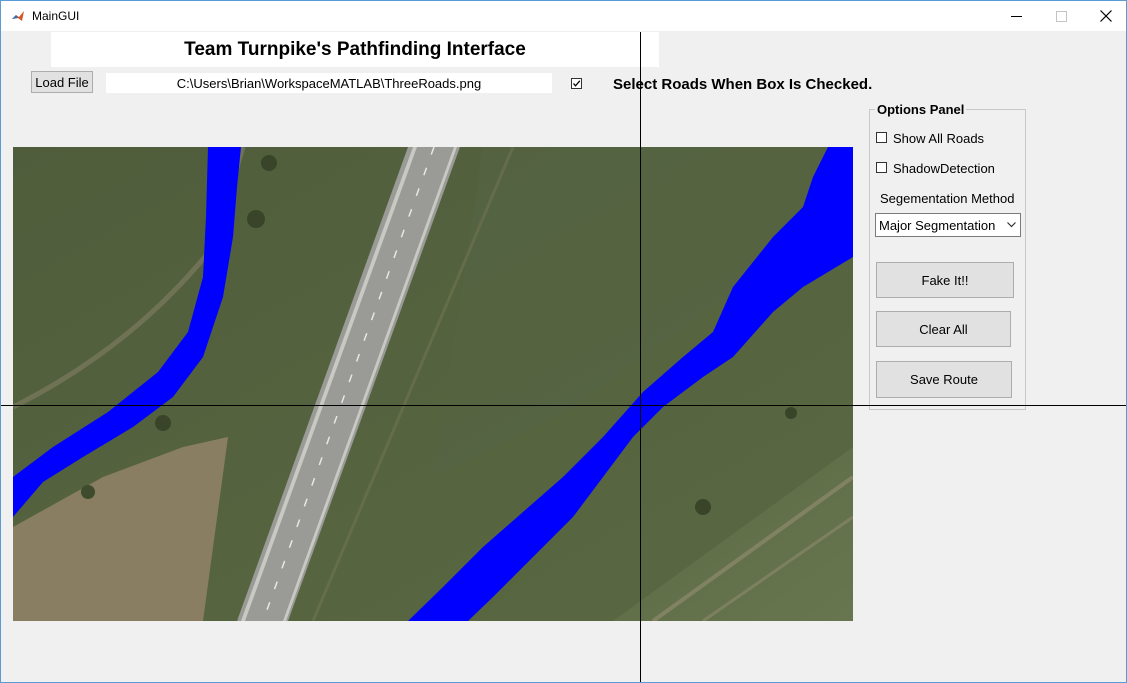 The width and height of the screenshot is (1127, 683). What do you see at coordinates (881, 137) in the screenshot?
I see `show-all-roads-checkbox` at bounding box center [881, 137].